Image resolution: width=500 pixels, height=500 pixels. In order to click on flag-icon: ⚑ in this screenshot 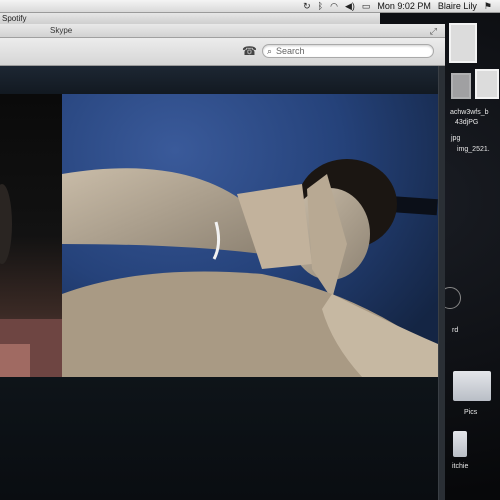, I will do `click(488, 6)`.